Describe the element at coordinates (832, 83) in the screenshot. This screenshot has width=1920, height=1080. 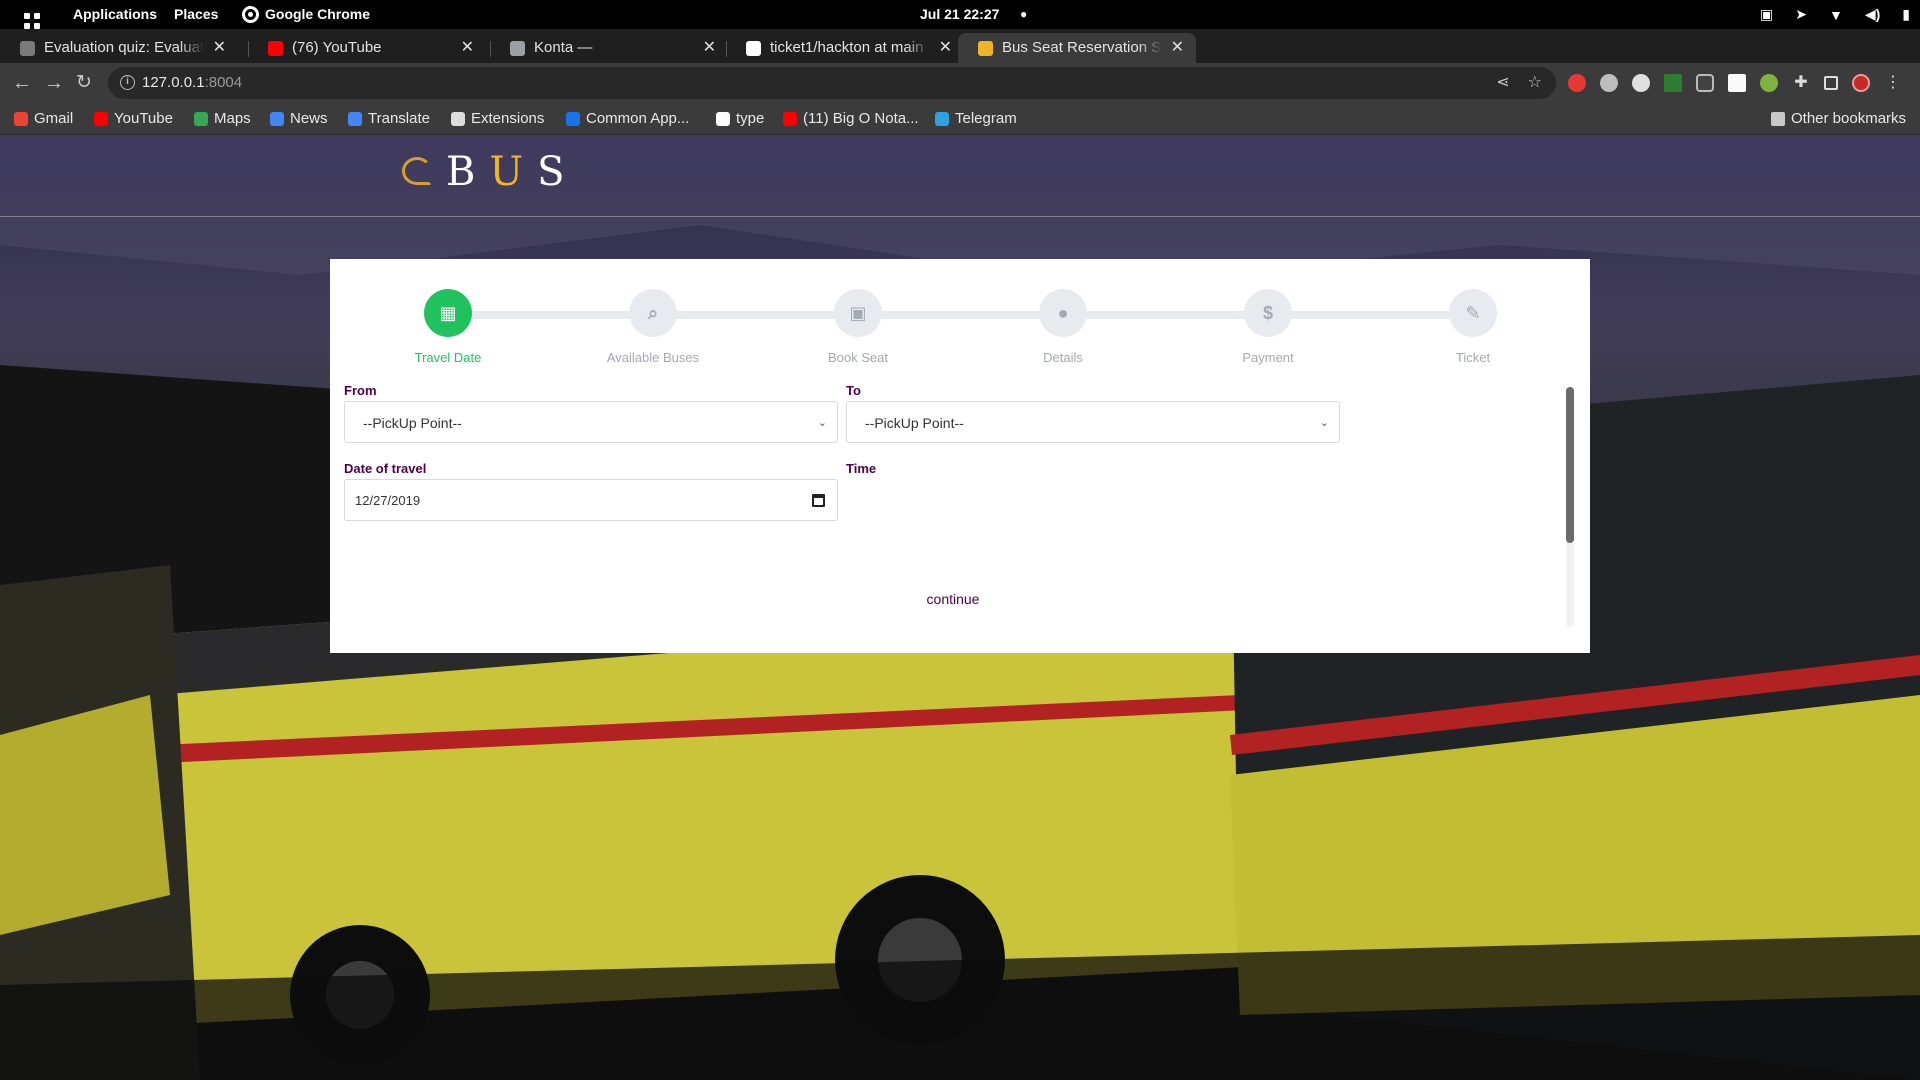
I see `address-bar: i 127.0.0.1:8004 ⋖ ☆` at that location.